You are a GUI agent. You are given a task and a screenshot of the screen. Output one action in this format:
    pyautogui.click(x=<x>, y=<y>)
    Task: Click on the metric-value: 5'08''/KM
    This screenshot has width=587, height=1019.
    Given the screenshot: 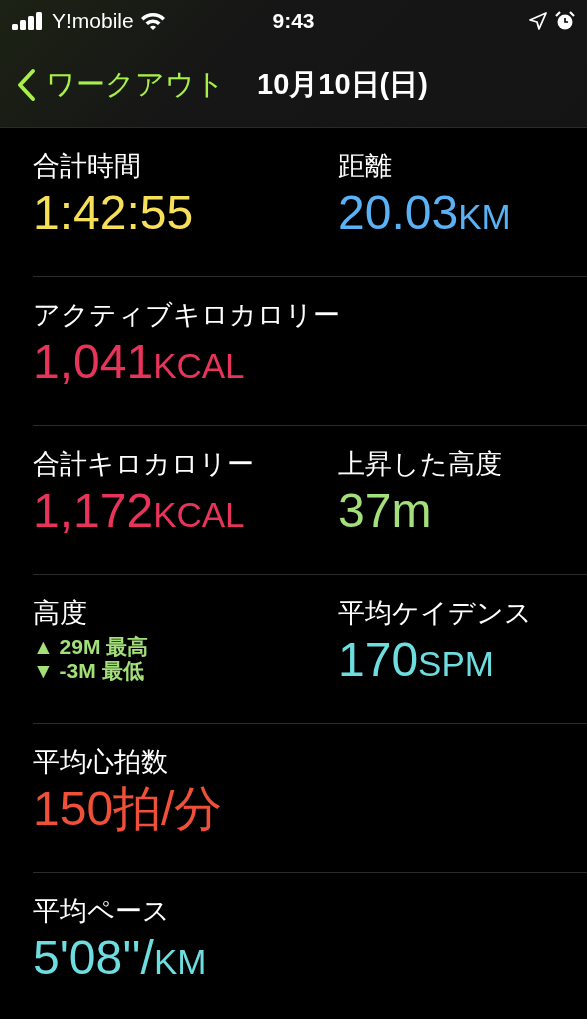 What is the action you would take?
    pyautogui.click(x=120, y=958)
    